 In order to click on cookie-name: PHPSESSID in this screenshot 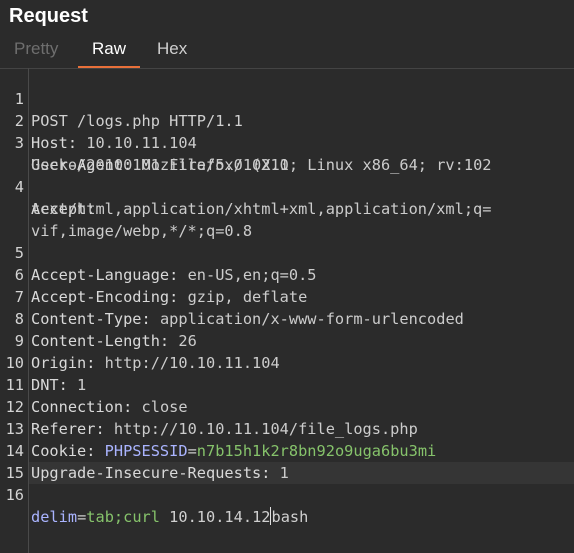, I will do `click(141, 451)`.